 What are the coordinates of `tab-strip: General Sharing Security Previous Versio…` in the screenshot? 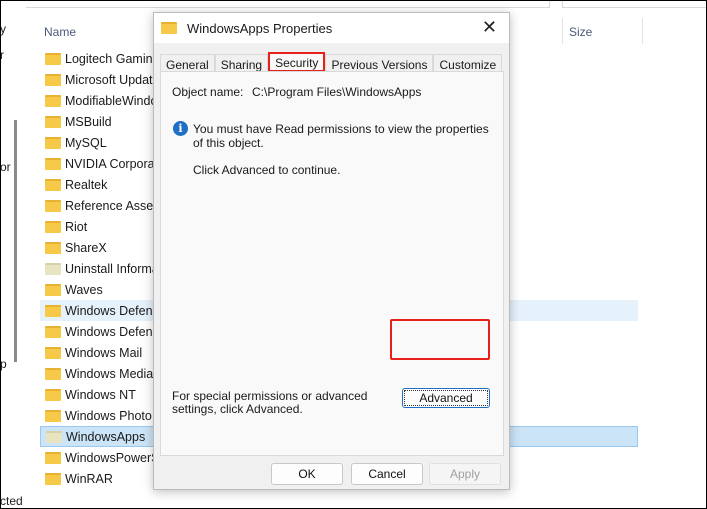 It's located at (331, 62).